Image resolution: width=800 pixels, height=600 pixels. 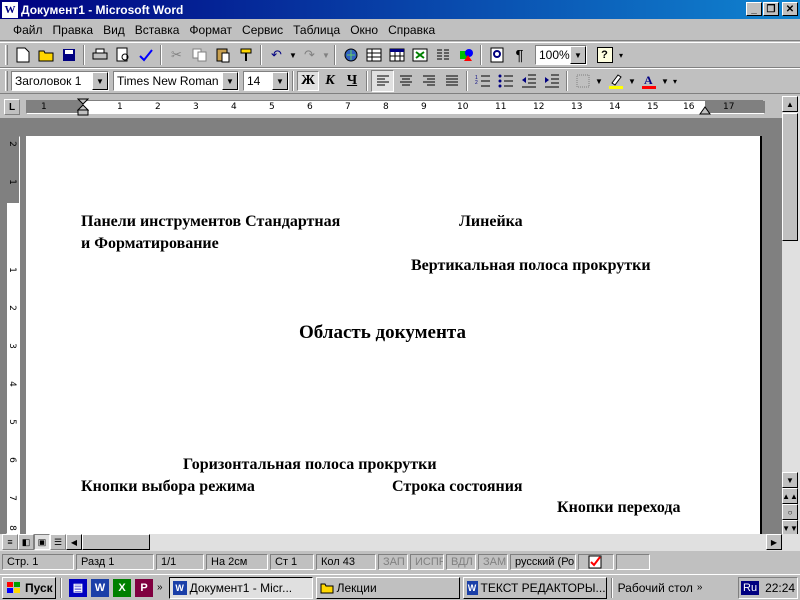 I want to click on paste-icon, so click(x=222, y=55).